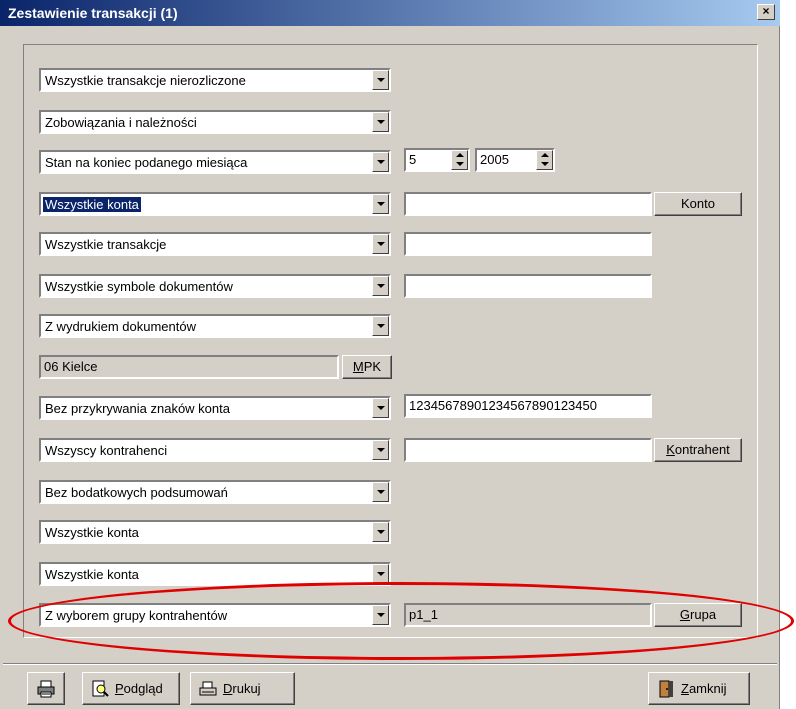 This screenshot has width=796, height=709. Describe the element at coordinates (528, 615) in the screenshot. I see `group-field: p1_1` at that location.